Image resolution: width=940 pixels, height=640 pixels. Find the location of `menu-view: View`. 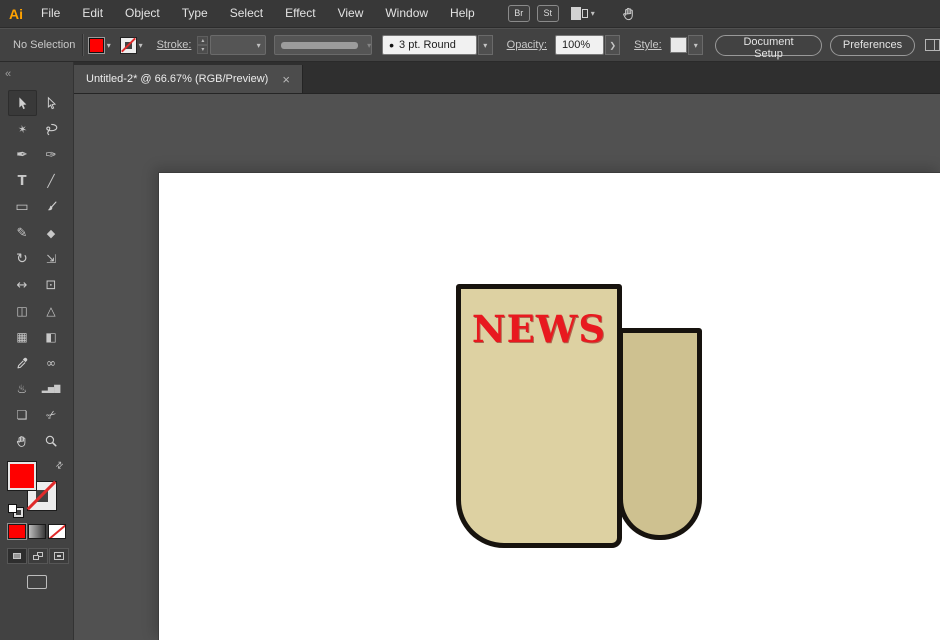

menu-view: View is located at coordinates (351, 13).